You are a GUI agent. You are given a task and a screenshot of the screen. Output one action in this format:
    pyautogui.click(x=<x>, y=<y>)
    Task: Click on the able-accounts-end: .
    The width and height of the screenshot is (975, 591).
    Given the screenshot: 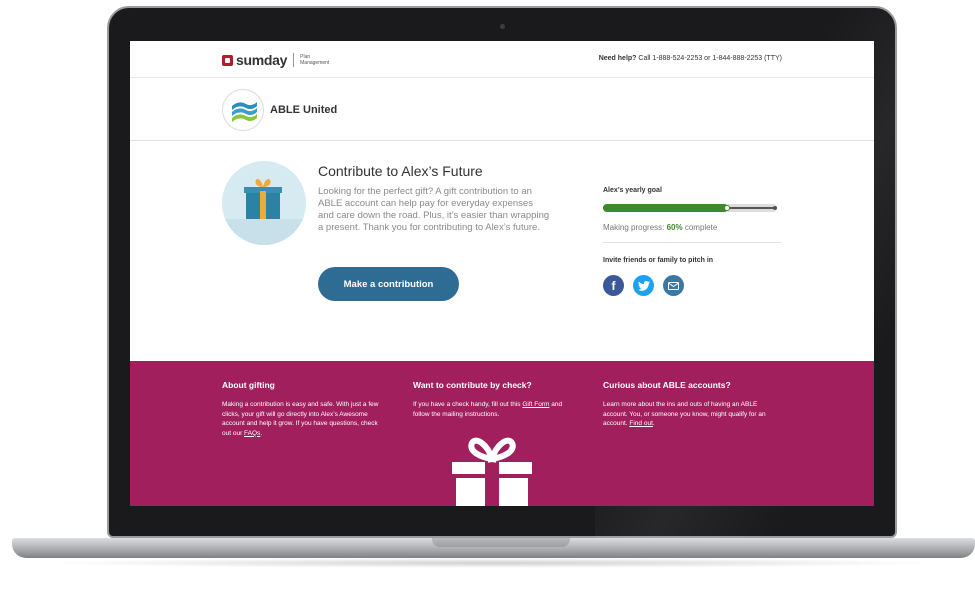 What is the action you would take?
    pyautogui.click(x=653, y=423)
    